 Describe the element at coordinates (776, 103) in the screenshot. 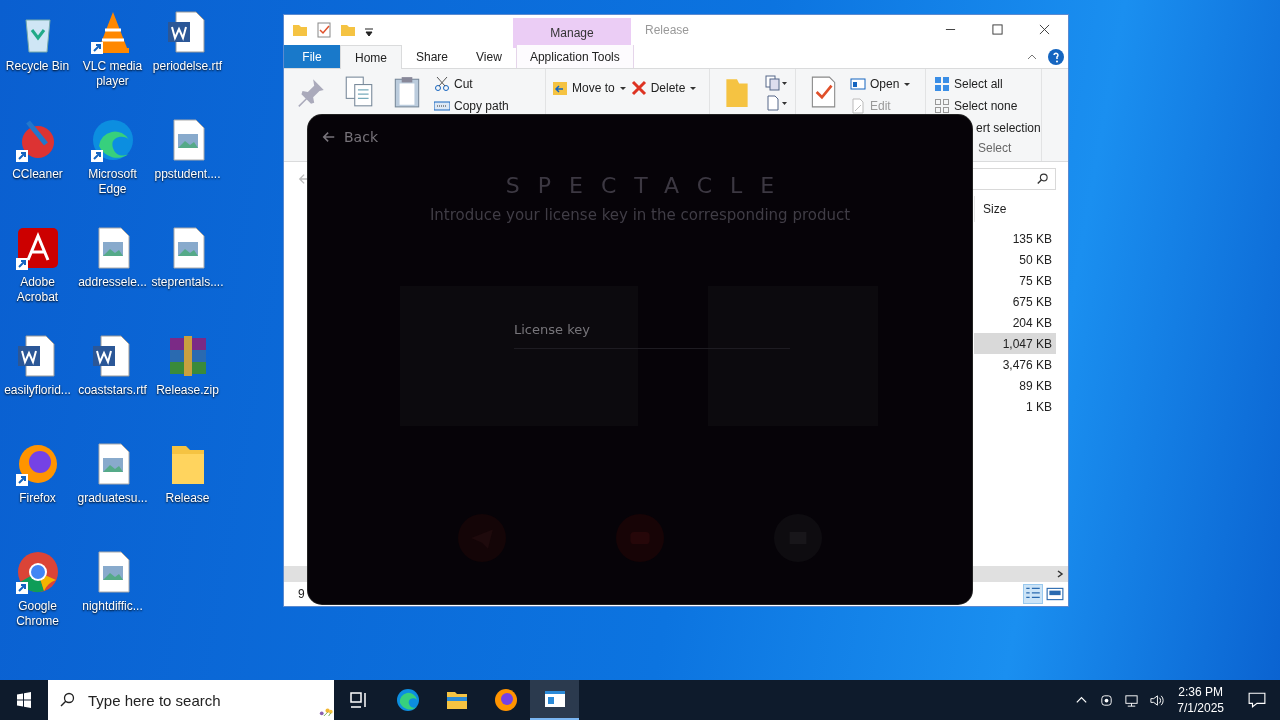

I see `easy-access-icon` at that location.